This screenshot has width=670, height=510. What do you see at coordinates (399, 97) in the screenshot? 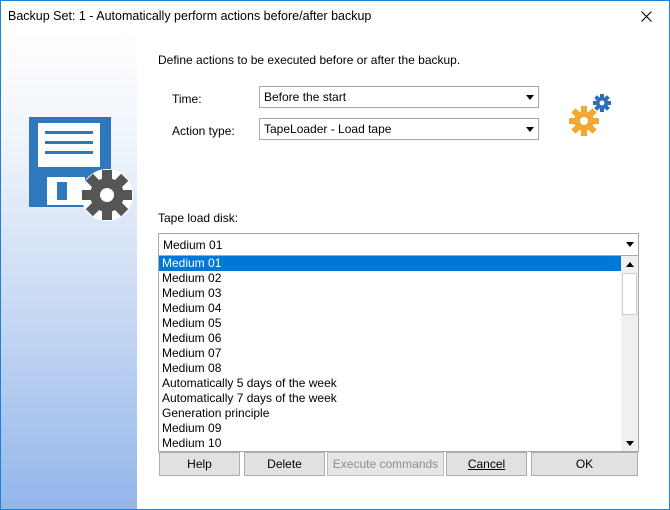
I see `time-select: Before the start` at bounding box center [399, 97].